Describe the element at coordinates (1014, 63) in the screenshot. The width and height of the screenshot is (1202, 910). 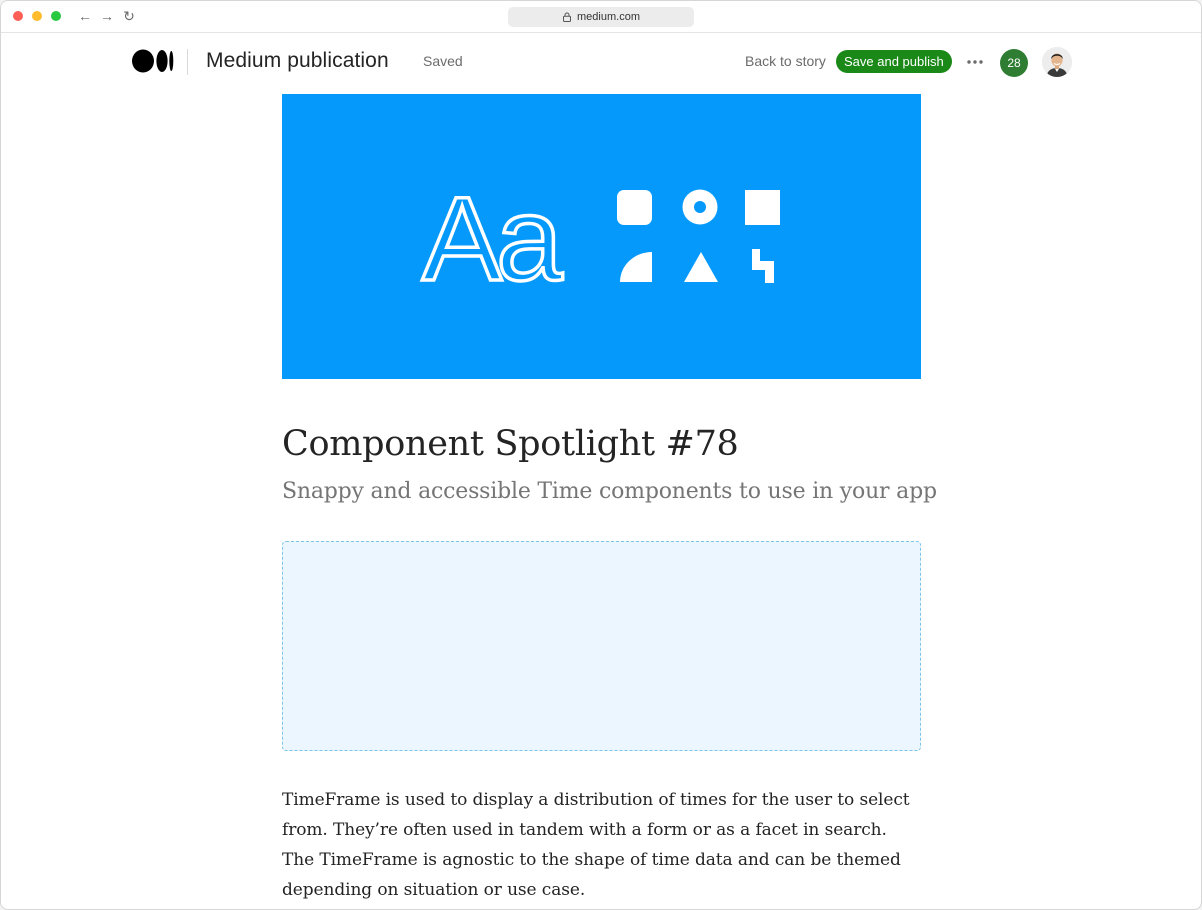
I see `notifications-badge: 28` at that location.